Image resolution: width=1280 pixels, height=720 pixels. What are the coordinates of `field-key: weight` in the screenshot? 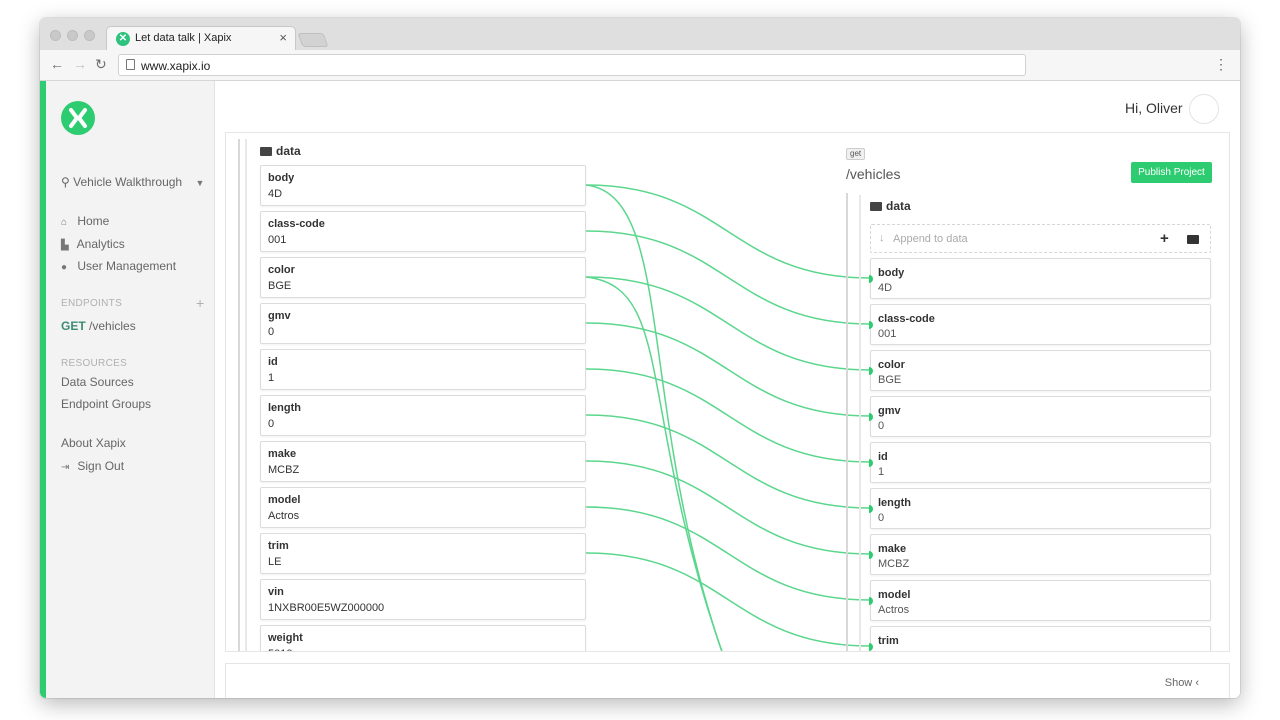 It's located at (285, 638).